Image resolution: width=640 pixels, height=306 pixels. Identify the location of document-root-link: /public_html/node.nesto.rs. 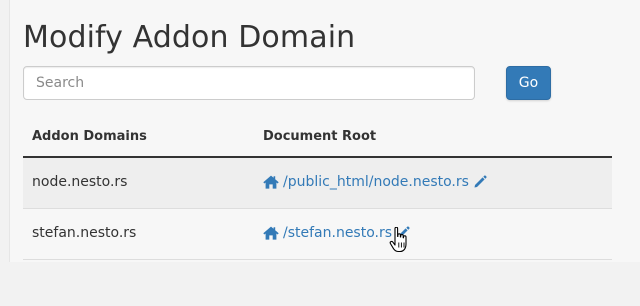
(376, 182).